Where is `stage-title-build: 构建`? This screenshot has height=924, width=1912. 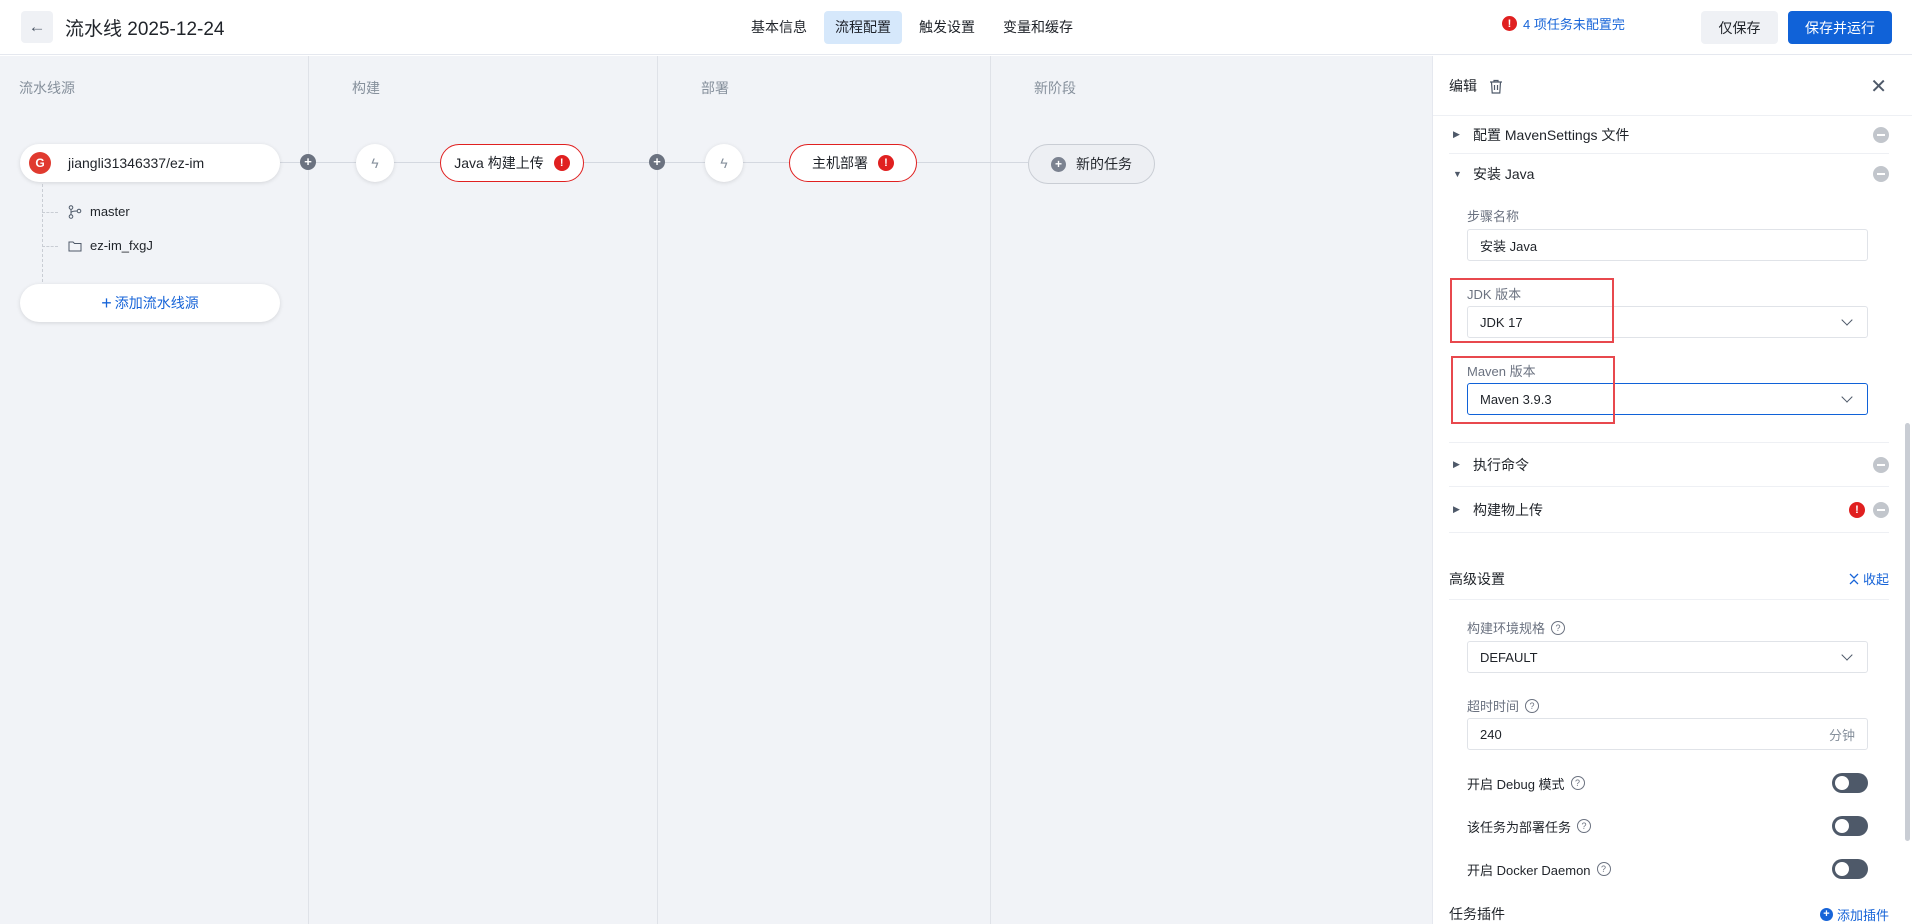 stage-title-build: 构建 is located at coordinates (366, 88).